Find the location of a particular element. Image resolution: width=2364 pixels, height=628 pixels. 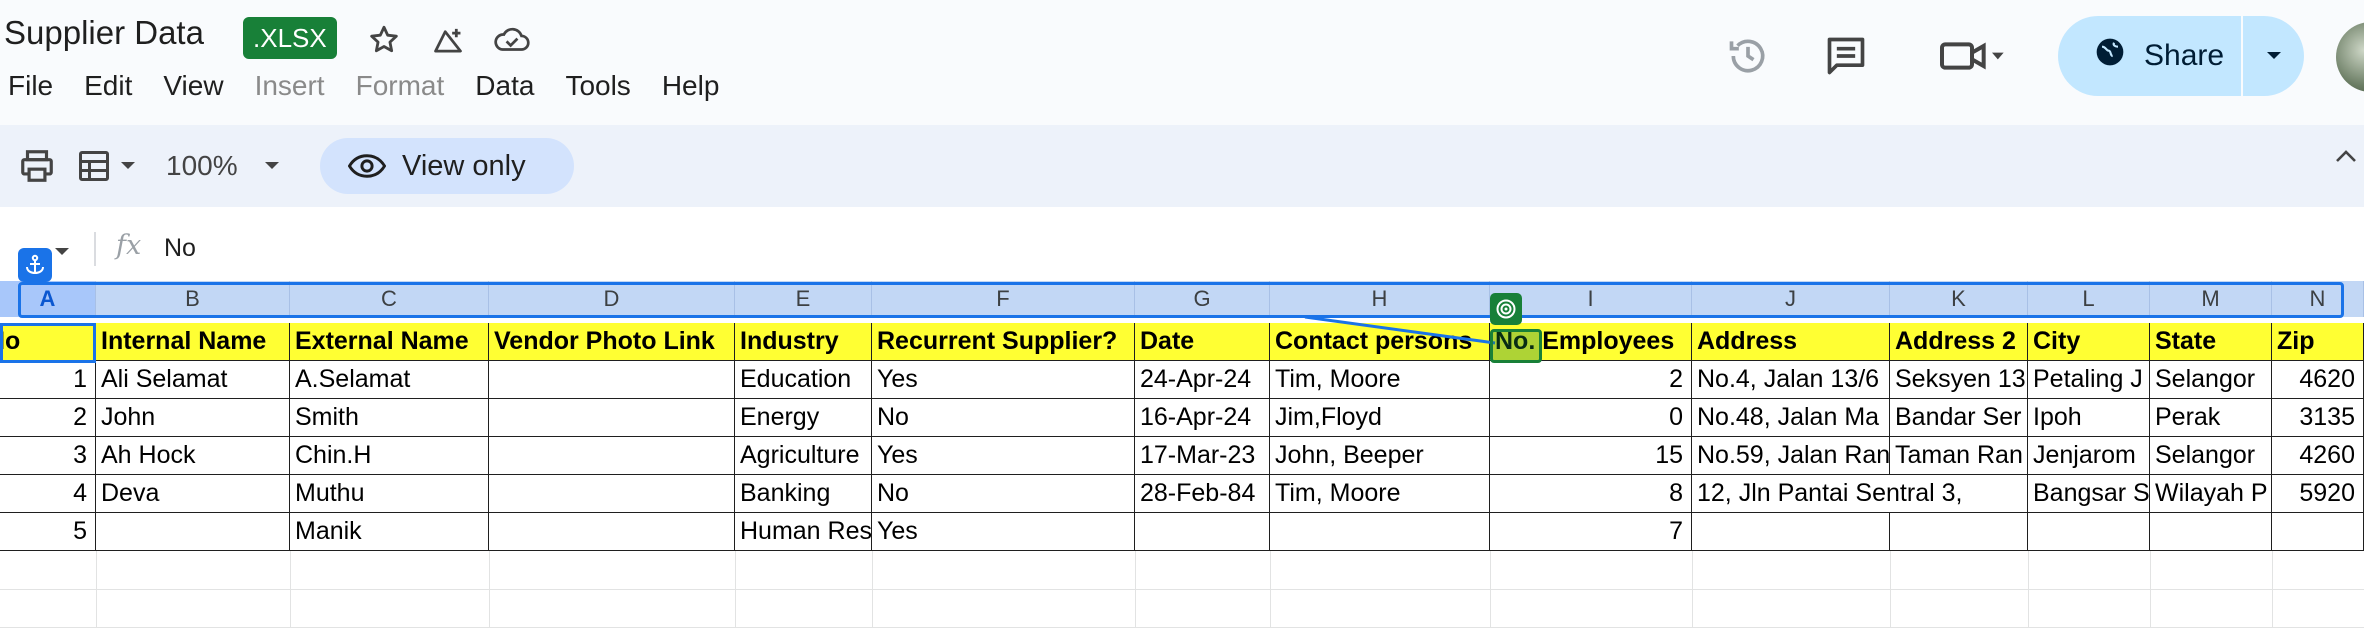

column-header-k: K is located at coordinates (1959, 299).